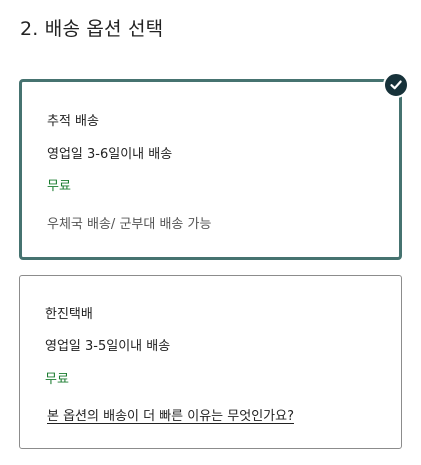 The height and width of the screenshot is (465, 421). Describe the element at coordinates (396, 85) in the screenshot. I see `checkmark-icon` at that location.